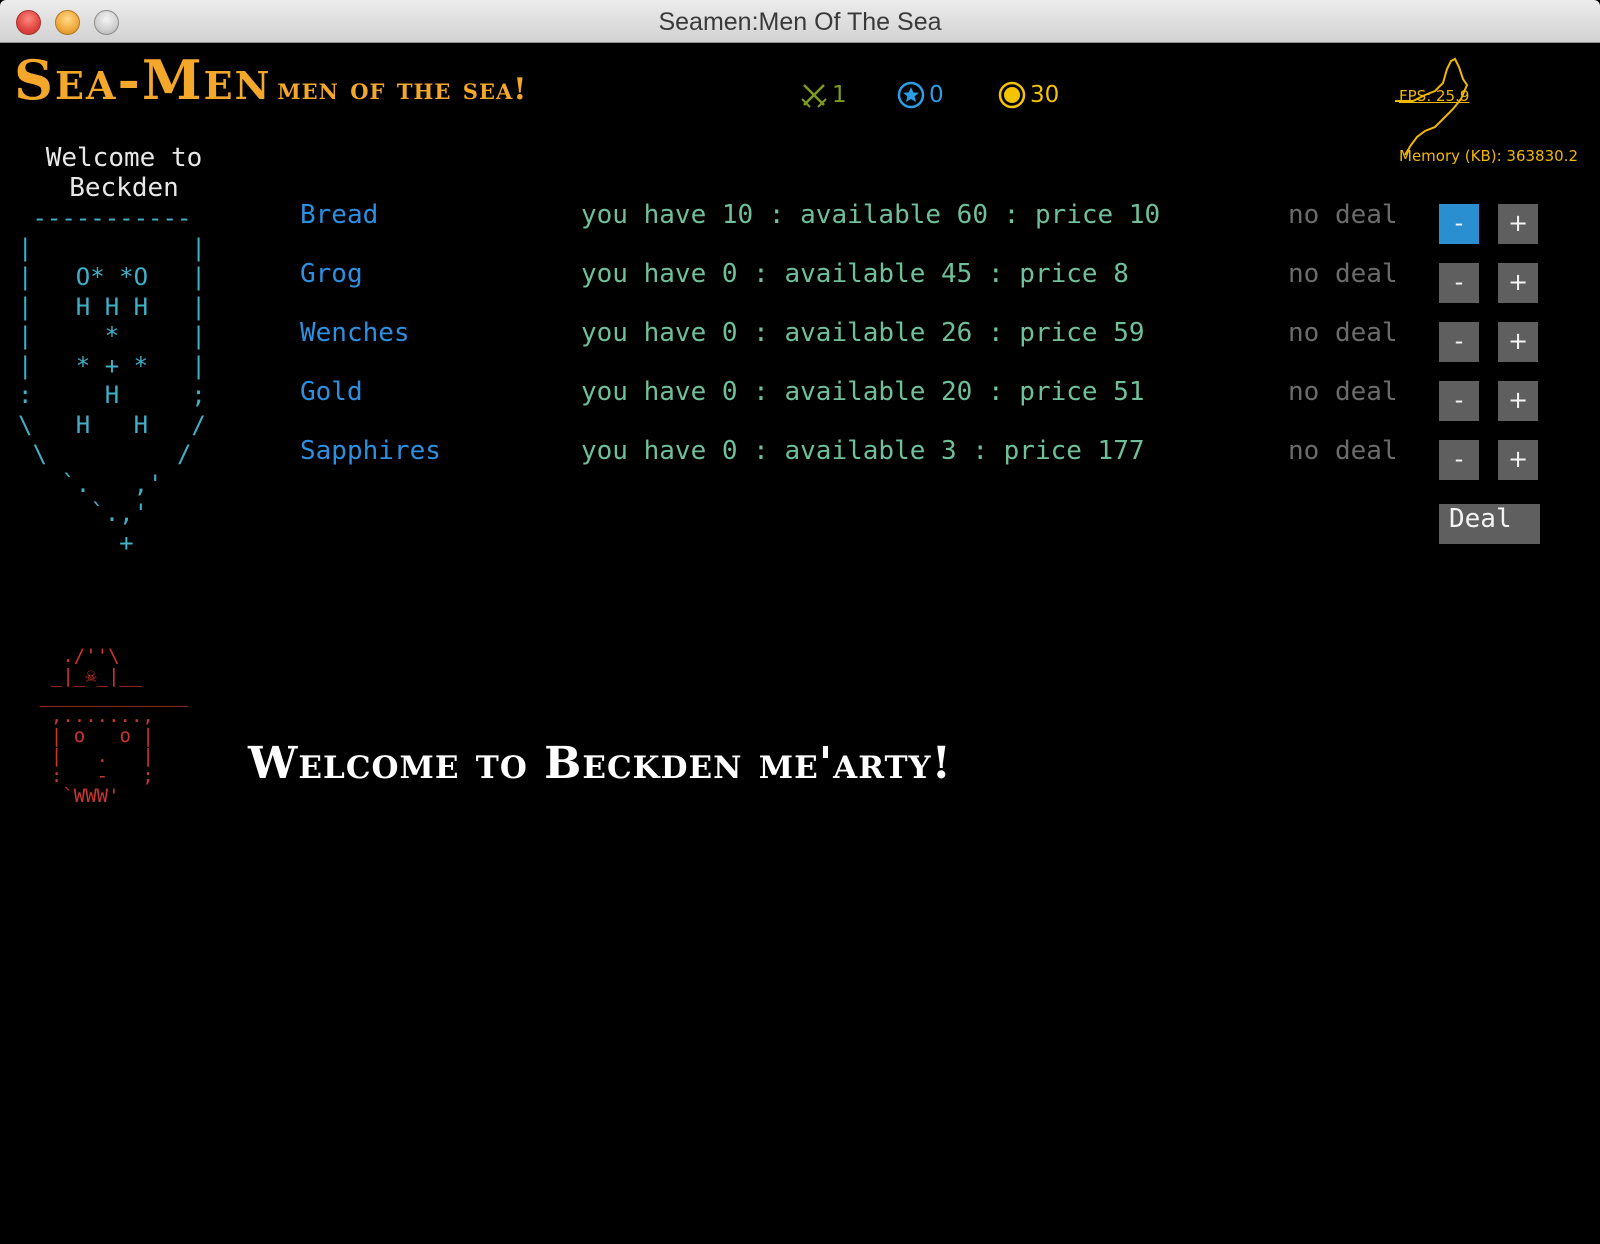 The image size is (1600, 1244). I want to click on increase-sapphires-button: +, so click(1518, 460).